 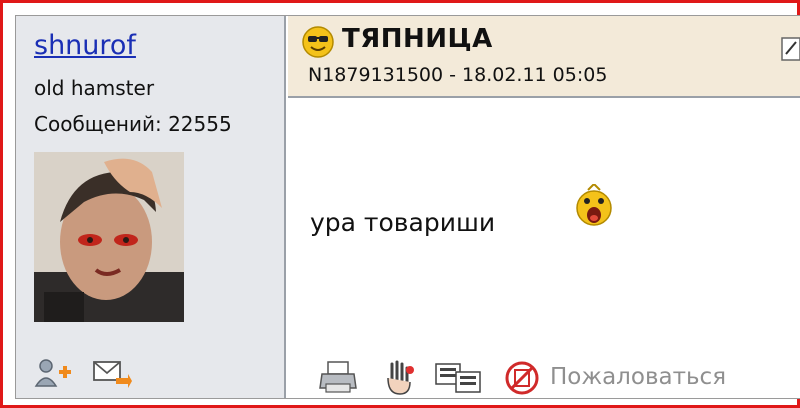 I want to click on post-meta: N1879131500 - 18.02.11 05:05, so click(x=458, y=75).